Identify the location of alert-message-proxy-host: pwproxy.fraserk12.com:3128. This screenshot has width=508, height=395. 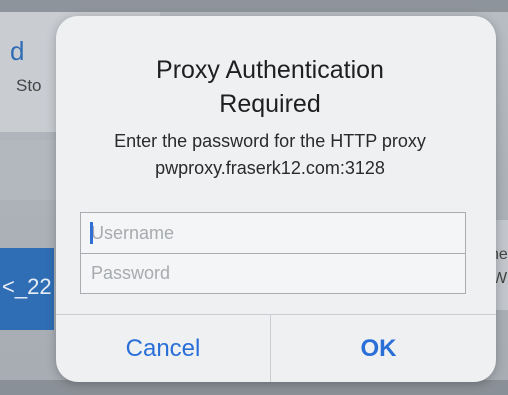
(270, 168).